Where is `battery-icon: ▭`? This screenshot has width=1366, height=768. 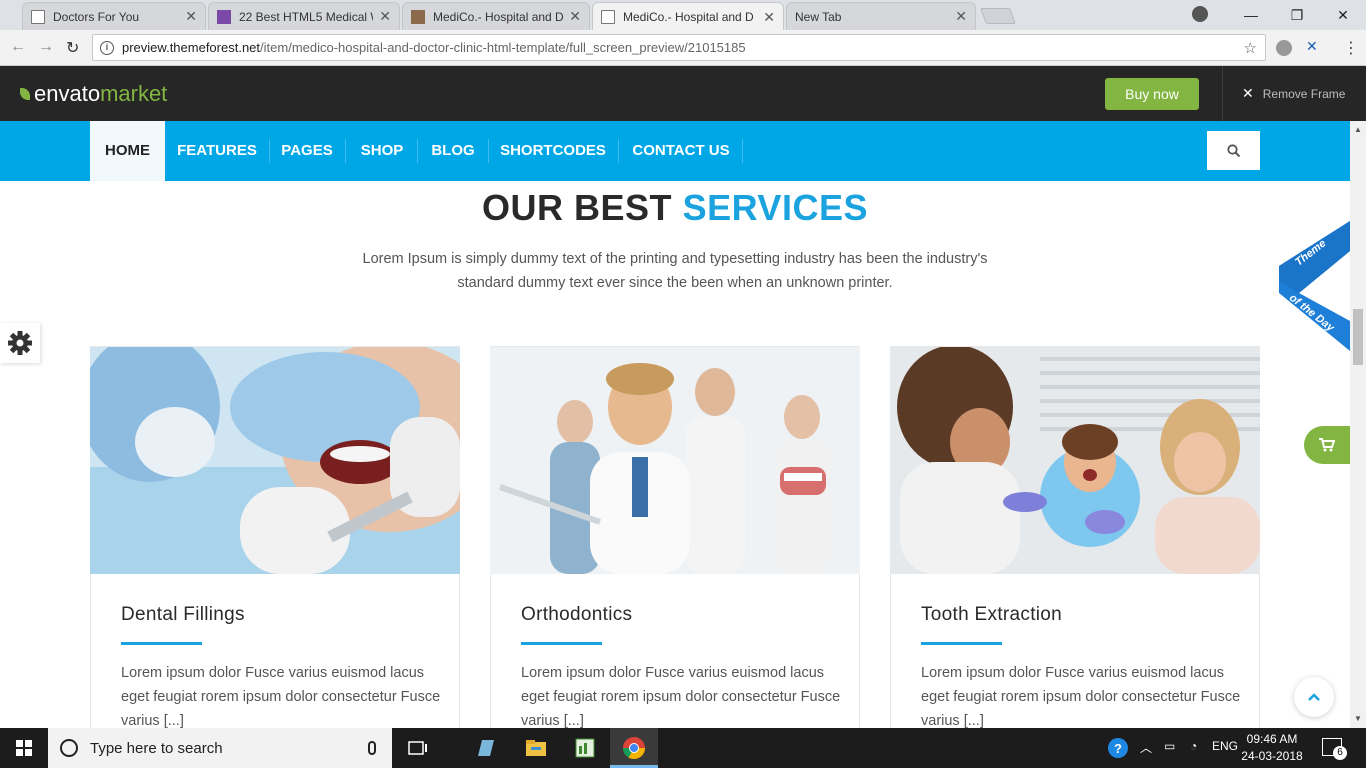
battery-icon: ▭ is located at coordinates (1169, 746).